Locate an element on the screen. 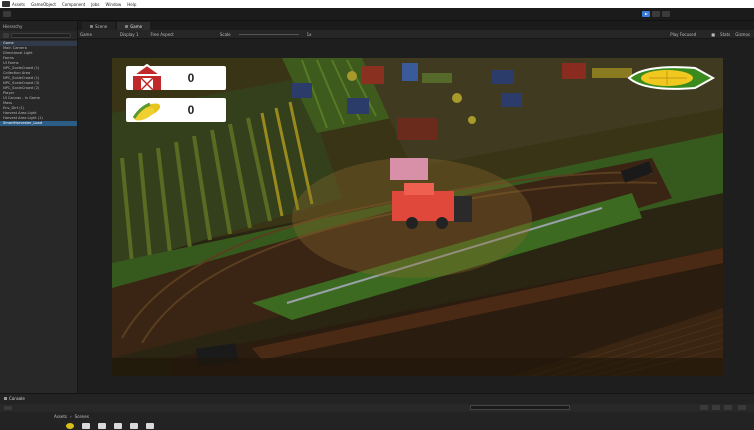 Image resolution: width=754 pixels, height=430 pixels. log-count-icon is located at coordinates (704, 407).